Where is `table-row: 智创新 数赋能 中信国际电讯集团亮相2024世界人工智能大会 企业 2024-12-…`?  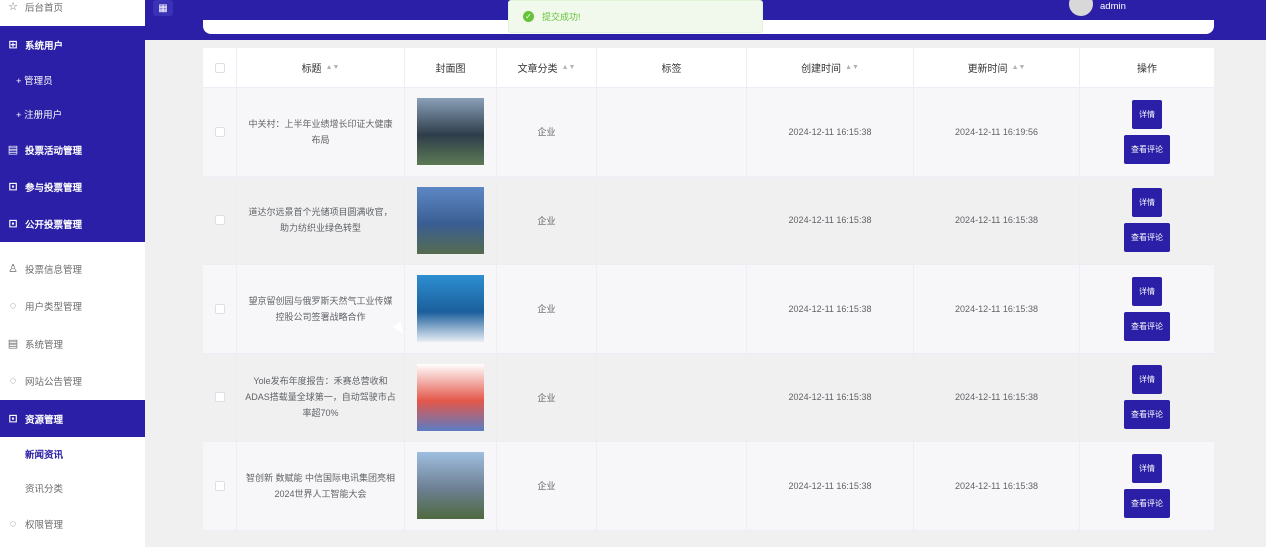 table-row: 智创新 数赋能 中信国际电讯集团亮相2024世界人工智能大会 企业 2024-12-… is located at coordinates (708, 486).